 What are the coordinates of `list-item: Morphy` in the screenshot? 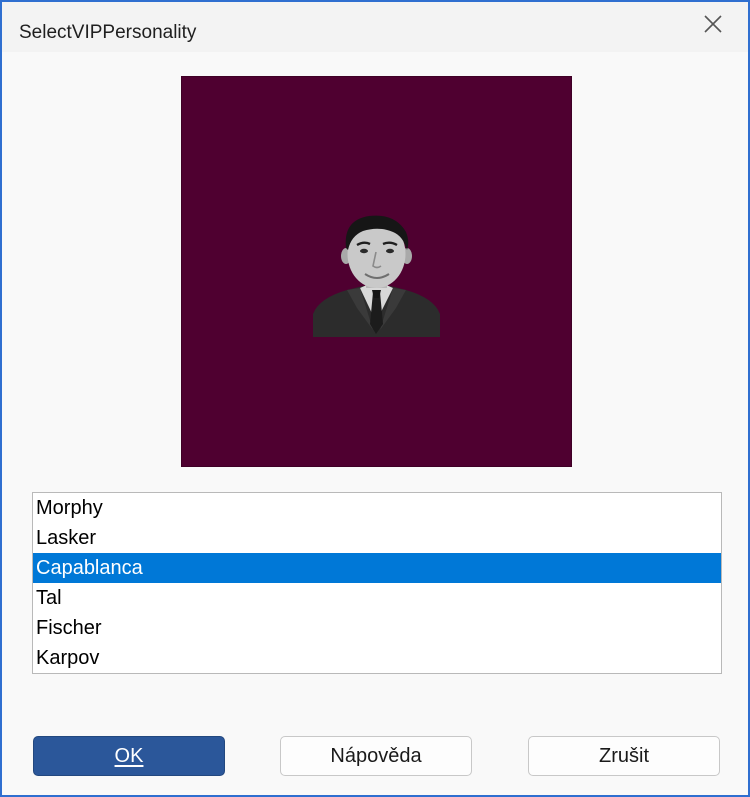 It's located at (377, 508).